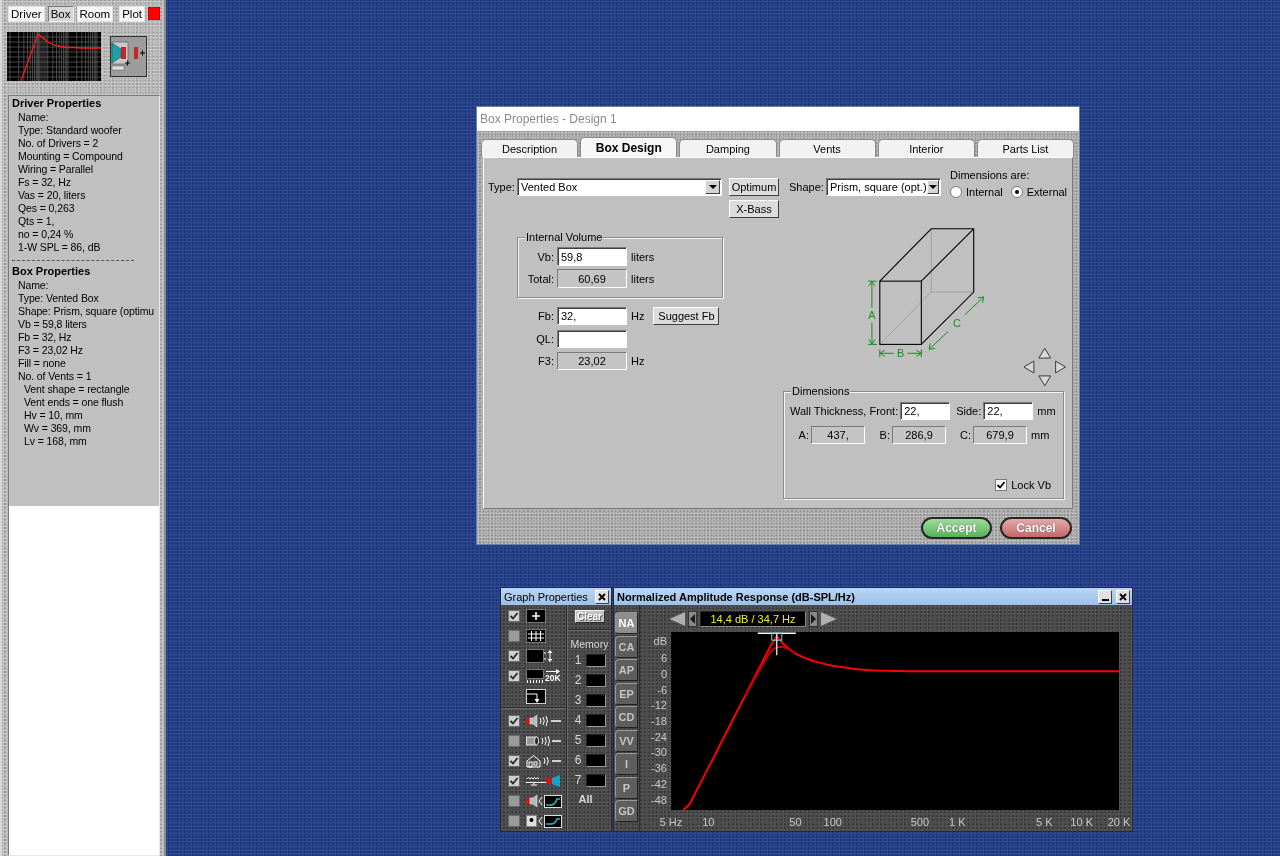 The width and height of the screenshot is (1280, 856). I want to click on radio-label: External, so click(1047, 192).